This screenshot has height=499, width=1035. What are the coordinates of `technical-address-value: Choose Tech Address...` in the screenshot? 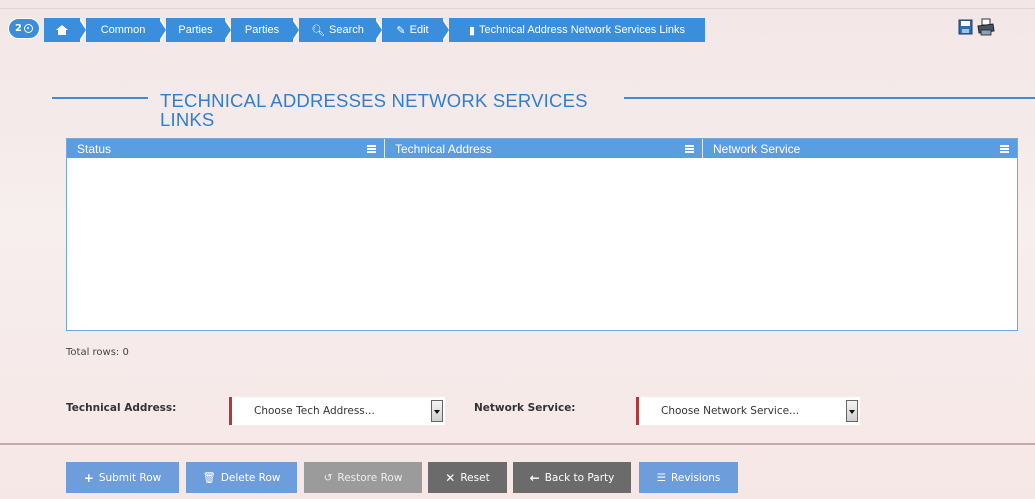 It's located at (314, 411).